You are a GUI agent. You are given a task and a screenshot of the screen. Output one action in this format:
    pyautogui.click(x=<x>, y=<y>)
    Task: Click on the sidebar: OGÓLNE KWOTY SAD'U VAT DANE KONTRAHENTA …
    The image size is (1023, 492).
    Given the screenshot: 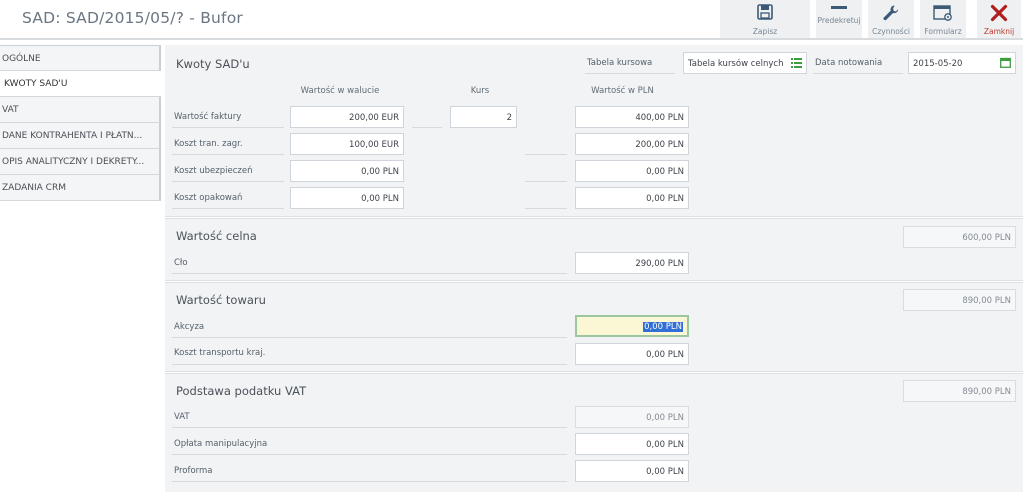 What is the action you would take?
    pyautogui.click(x=80, y=123)
    